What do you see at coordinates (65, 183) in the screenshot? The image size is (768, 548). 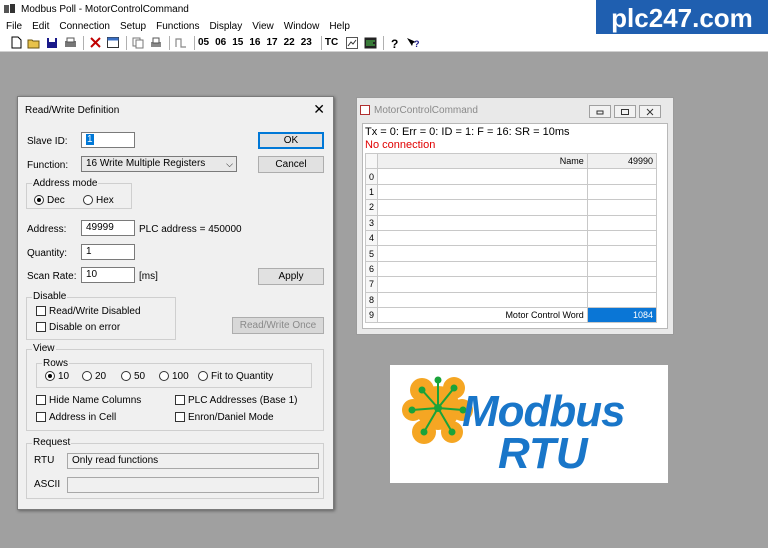 I see `address-mode-title: Address mode` at bounding box center [65, 183].